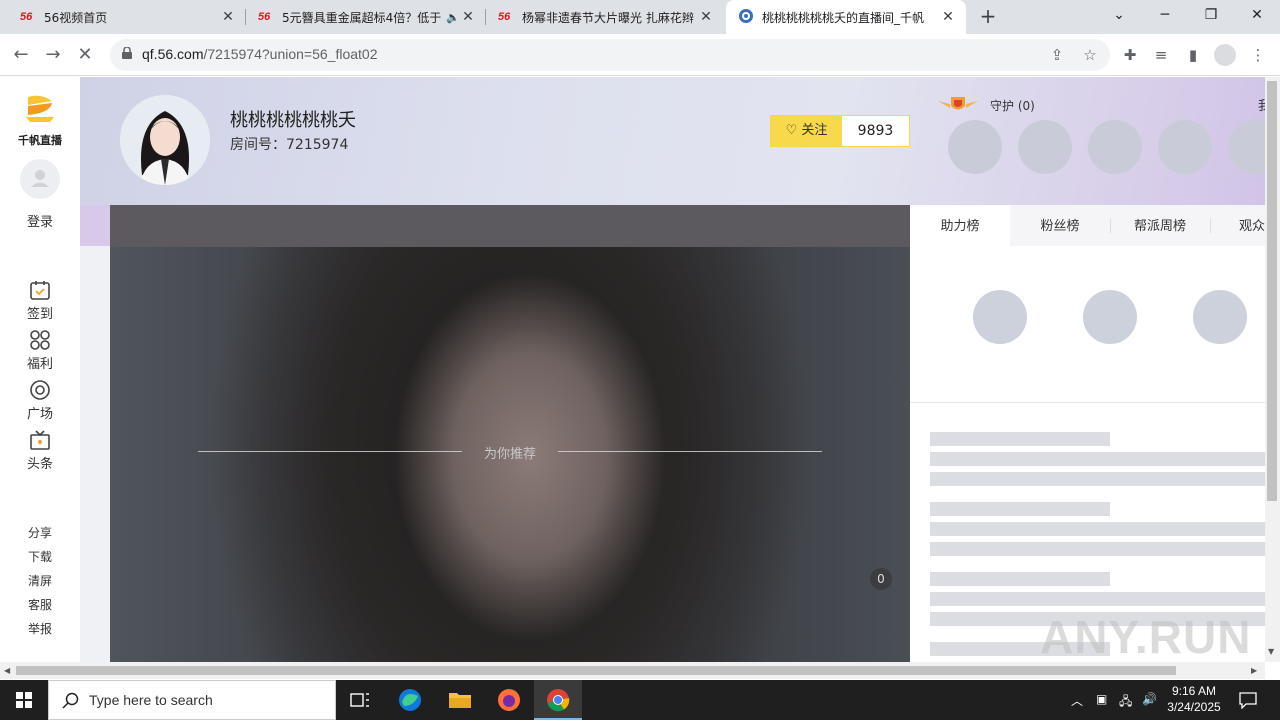 The height and width of the screenshot is (724, 1280). Describe the element at coordinates (1119, 17) in the screenshot. I see `tab-search-chevron-icon: ⌄` at that location.